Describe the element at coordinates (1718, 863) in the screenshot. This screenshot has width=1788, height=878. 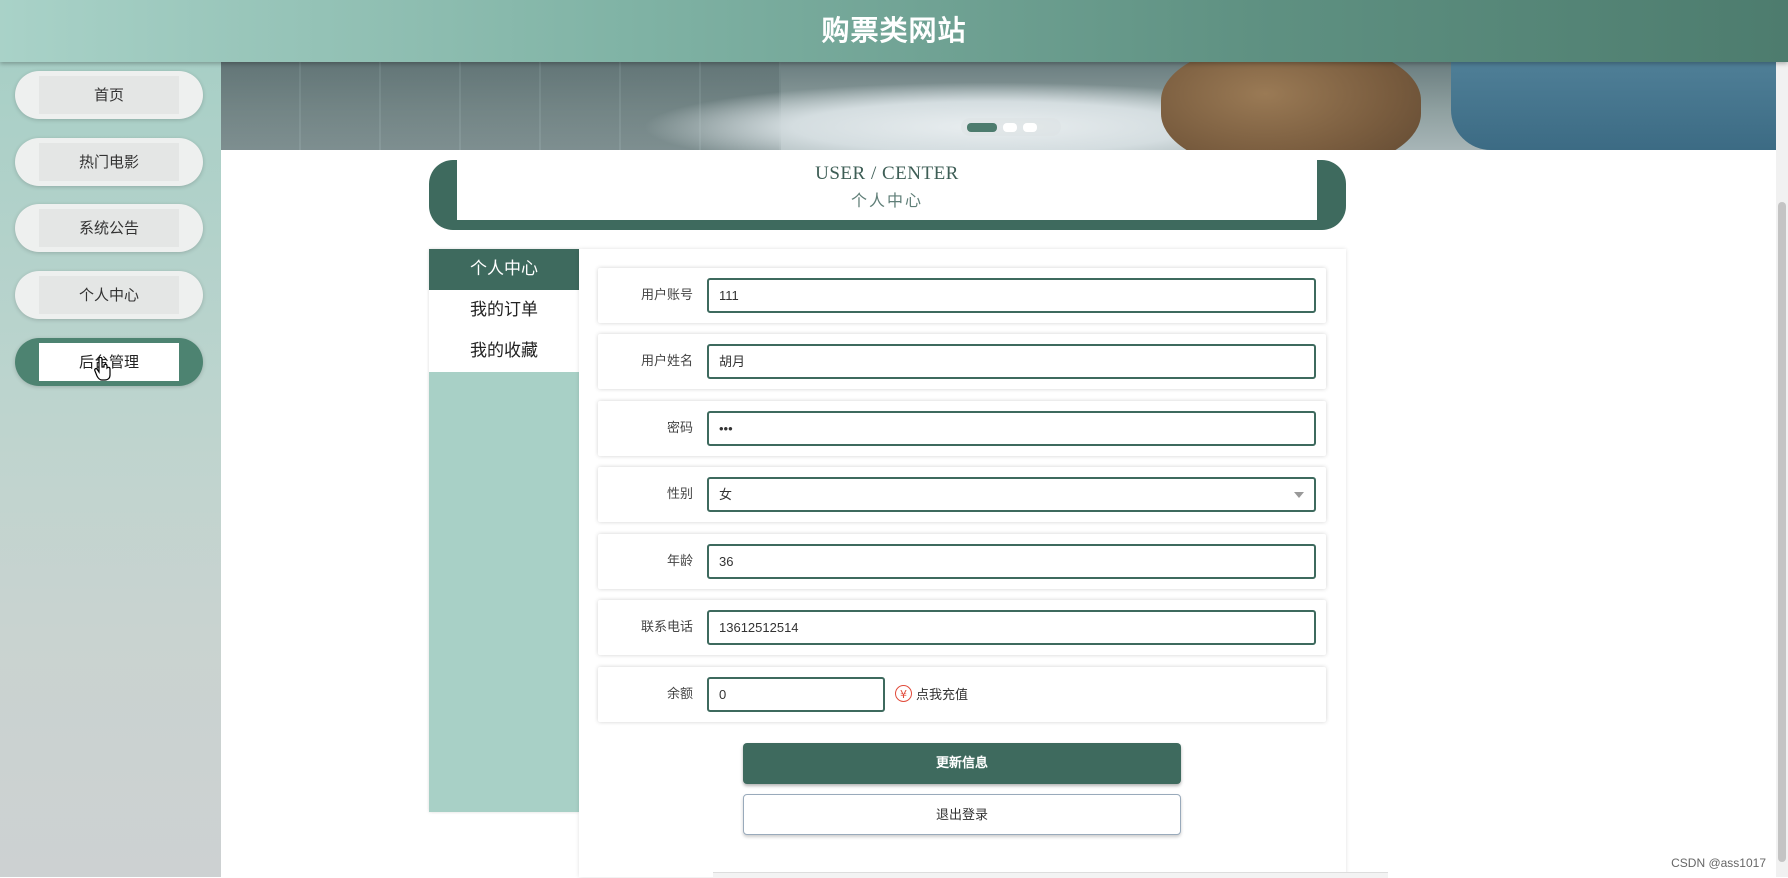
I see `watermark: CSDN @ass1017` at that location.